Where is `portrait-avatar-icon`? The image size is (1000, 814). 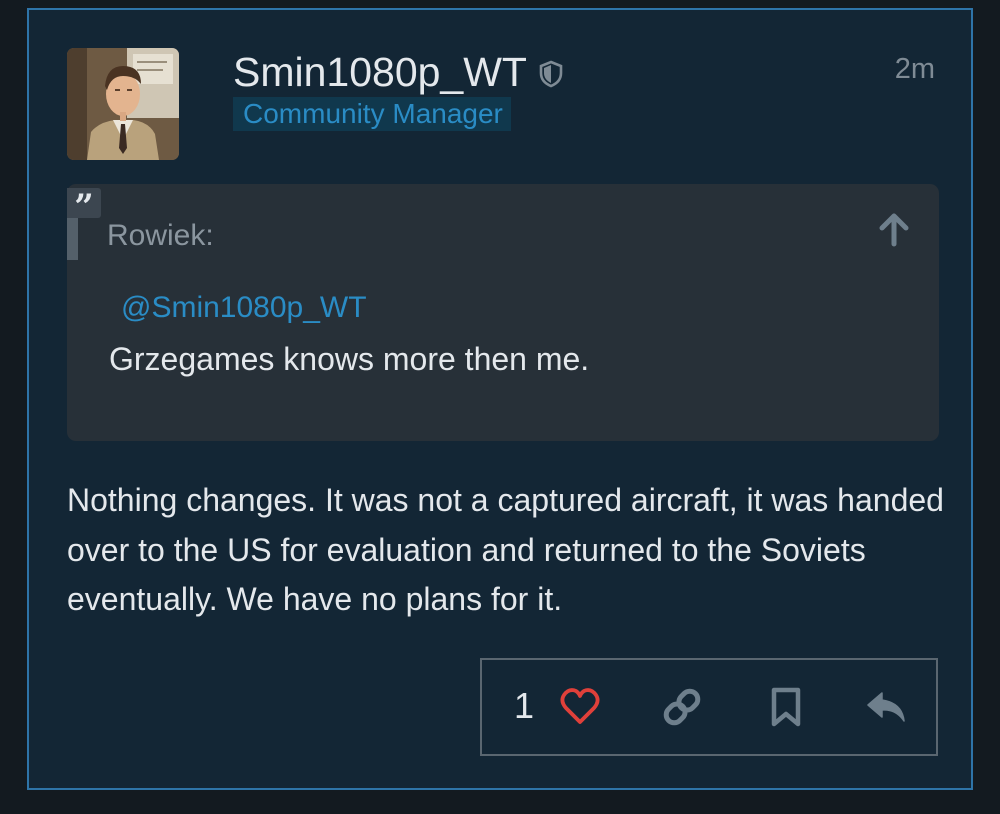
portrait-avatar-icon is located at coordinates (123, 104).